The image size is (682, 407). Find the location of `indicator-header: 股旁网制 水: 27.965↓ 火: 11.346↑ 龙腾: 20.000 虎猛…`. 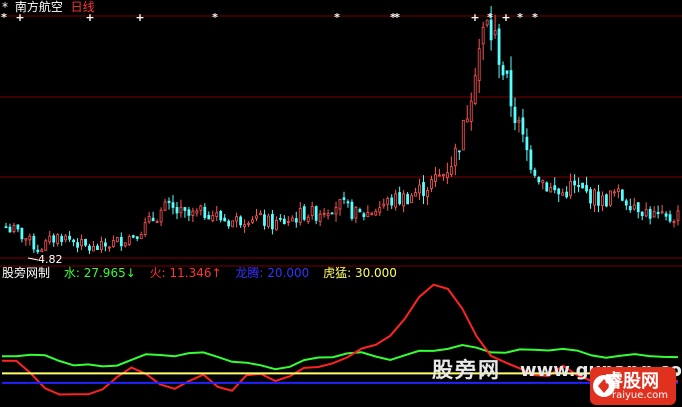

indicator-header: 股旁网制 水: 27.965↓ 火: 11.346↑ 龙腾: 20.000 虎猛… is located at coordinates (204, 273).